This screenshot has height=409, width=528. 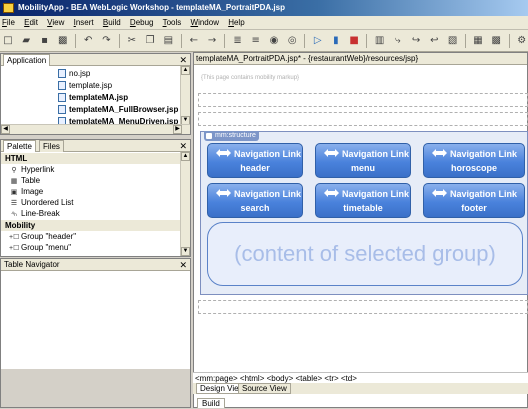 What do you see at coordinates (74, 74) in the screenshot?
I see `file-item: no.jsp` at bounding box center [74, 74].